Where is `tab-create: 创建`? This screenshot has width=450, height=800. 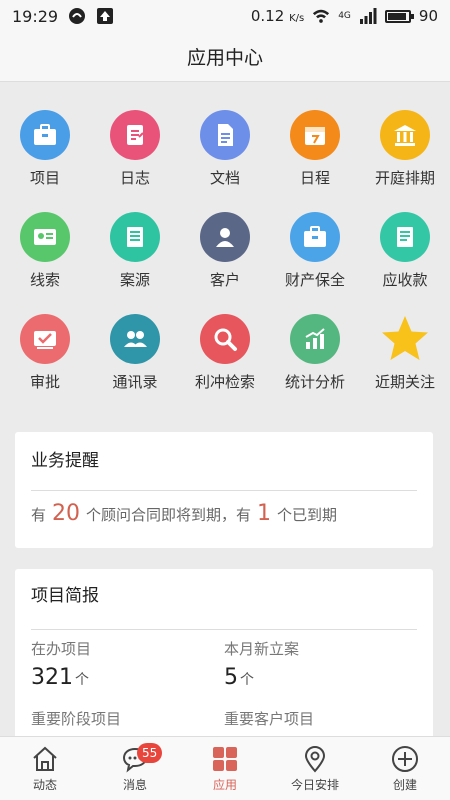 tab-create: 创建 is located at coordinates (405, 768).